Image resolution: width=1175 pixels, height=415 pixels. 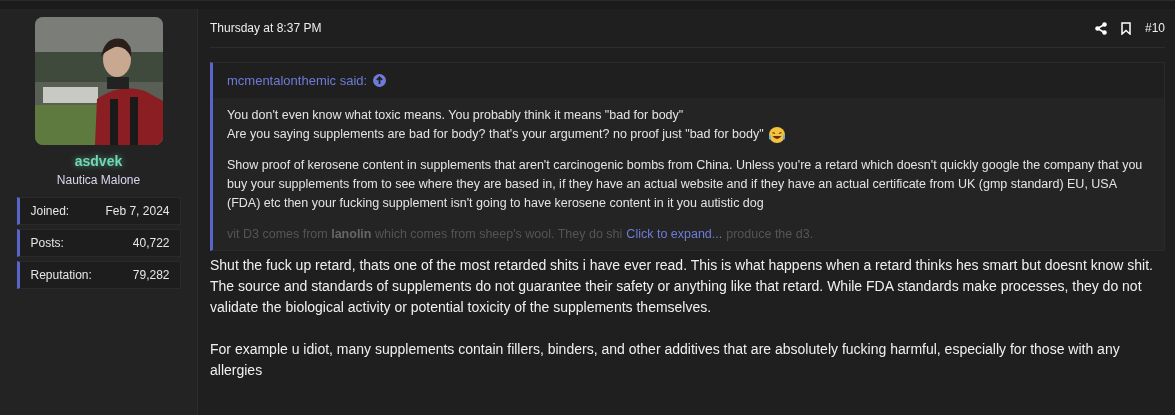 What do you see at coordinates (98, 180) in the screenshot?
I see `user-title: Nautica Malone` at bounding box center [98, 180].